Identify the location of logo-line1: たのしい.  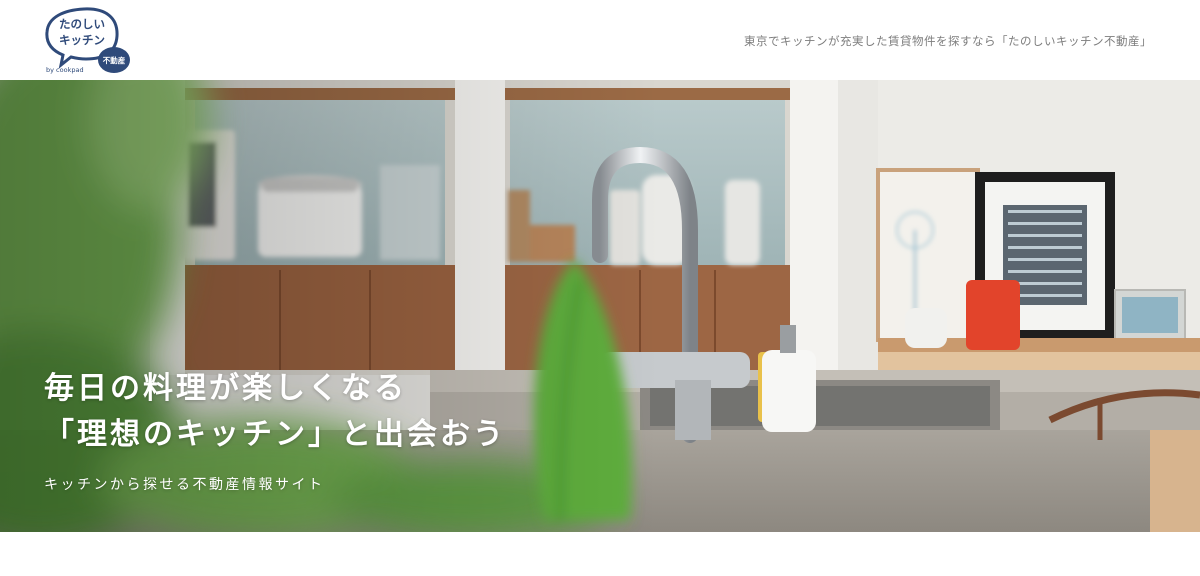
(82, 24).